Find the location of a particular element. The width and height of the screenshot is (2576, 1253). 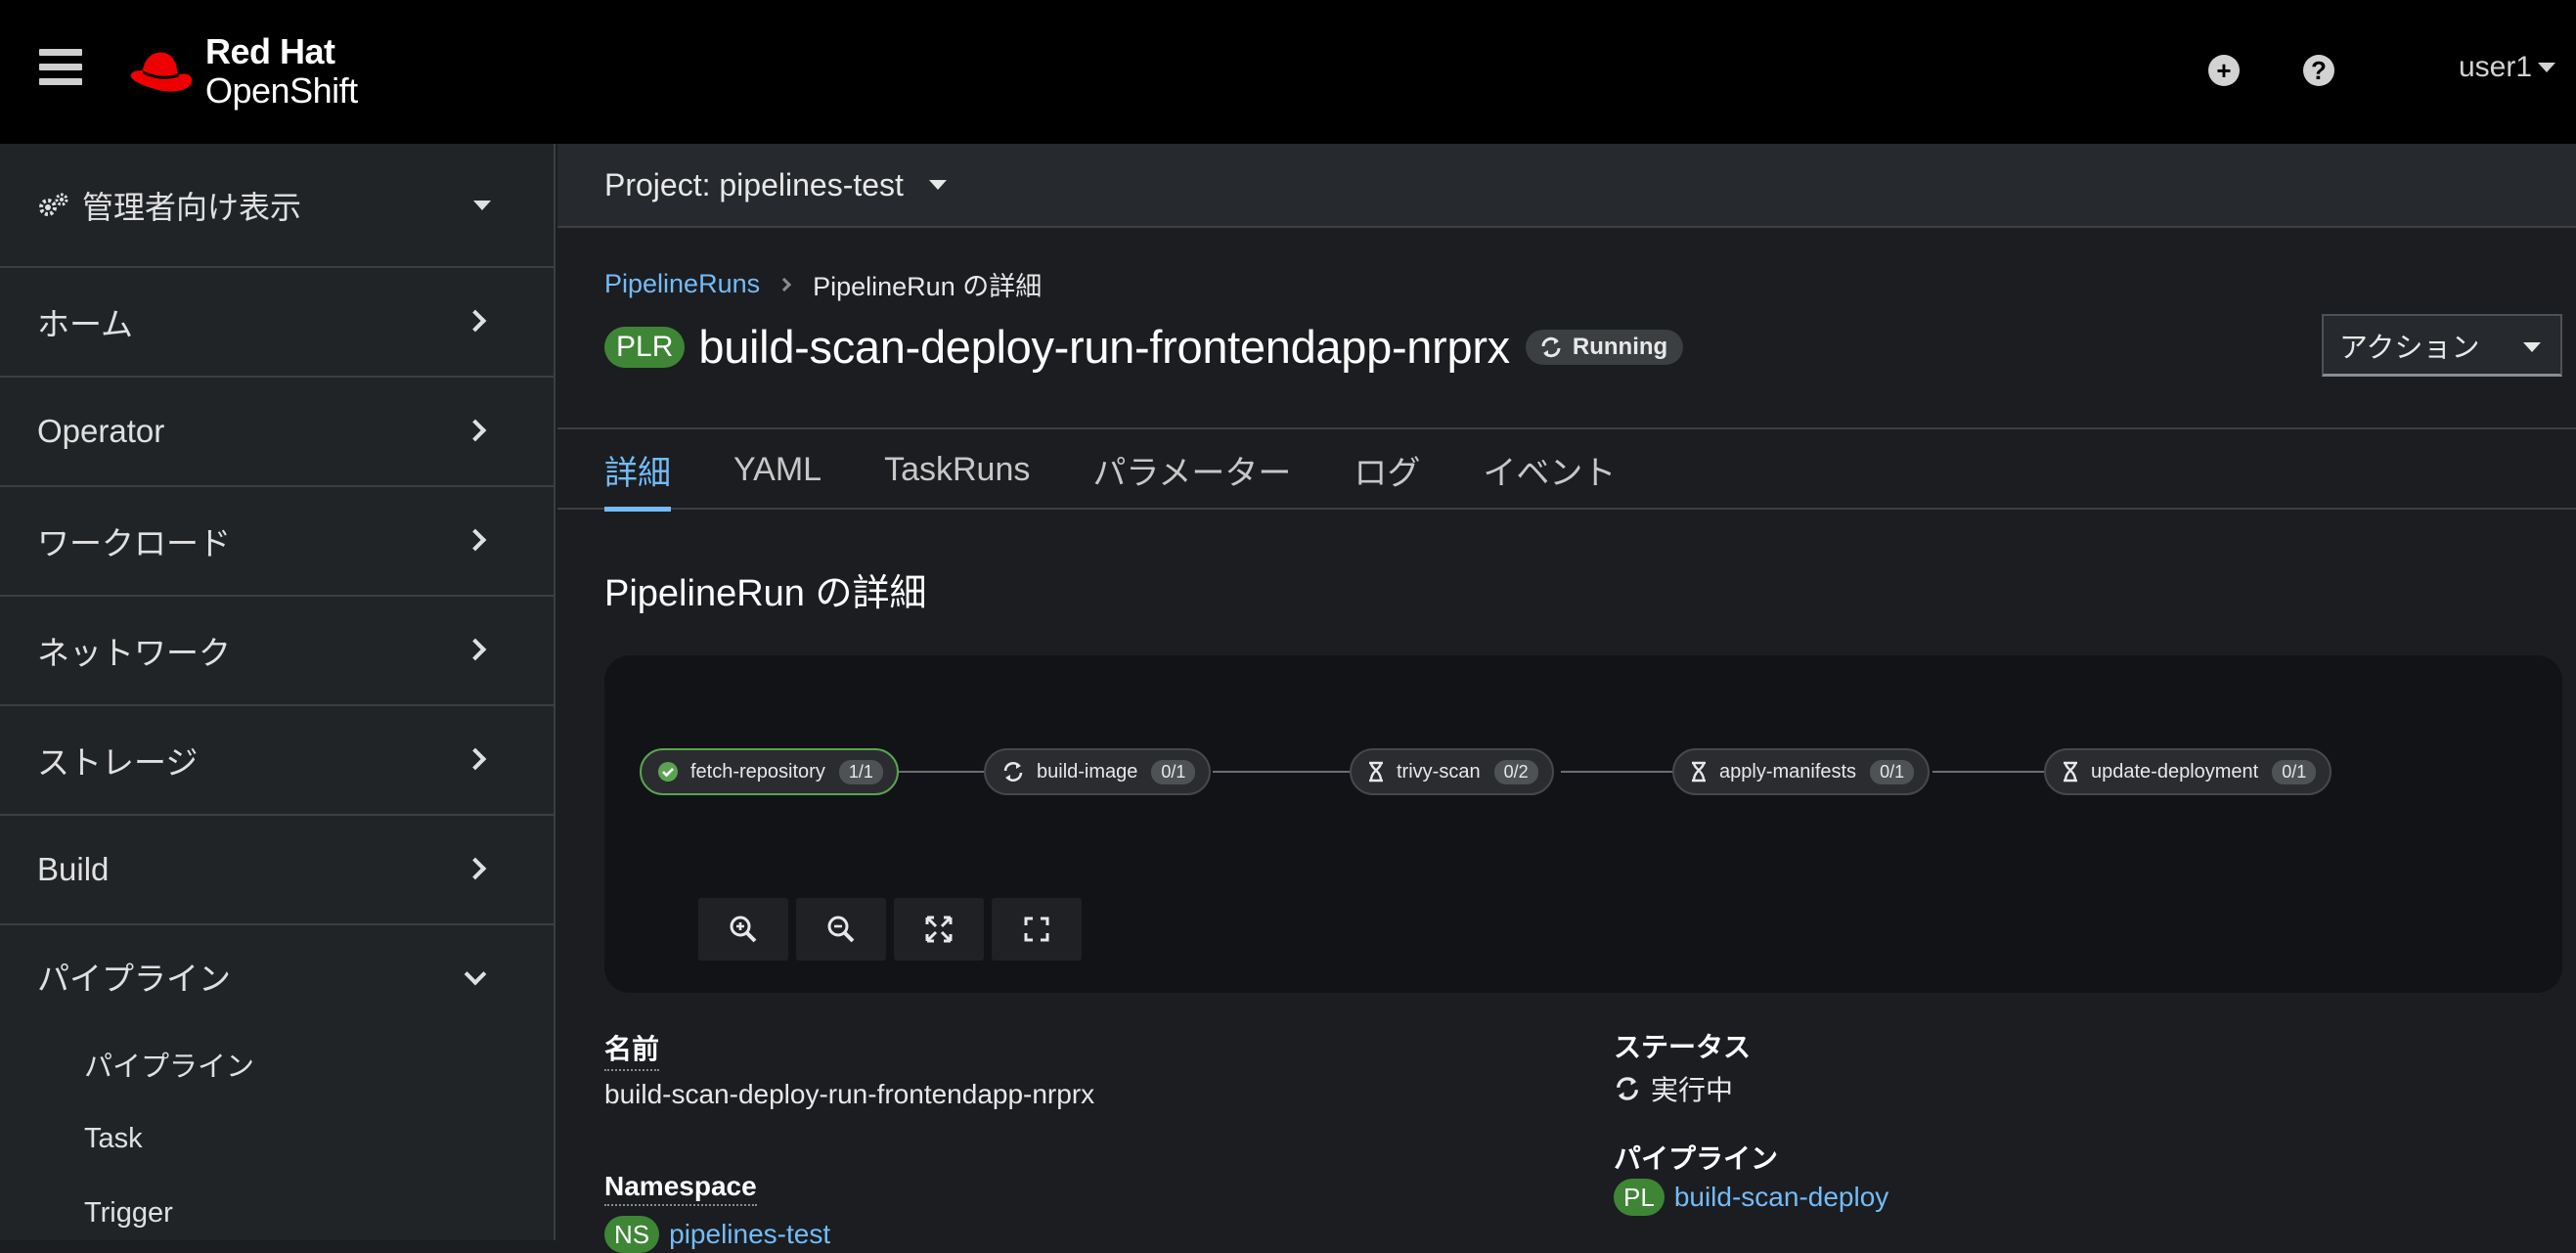

sidebar-subitem-trigger: Trigger is located at coordinates (277, 1213).